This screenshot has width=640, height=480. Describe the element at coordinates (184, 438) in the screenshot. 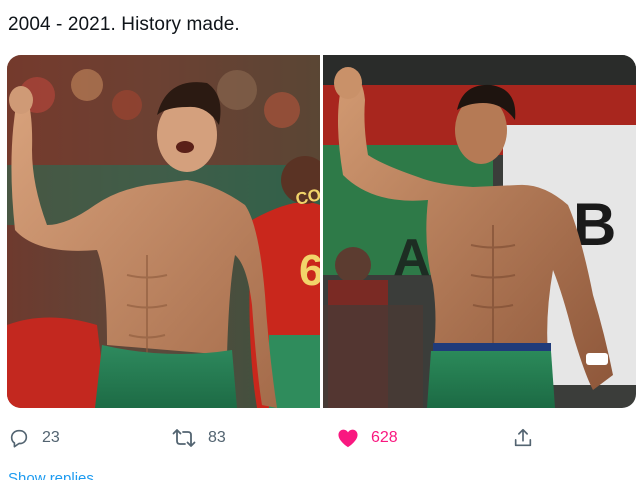

I see `retweet-icon` at that location.